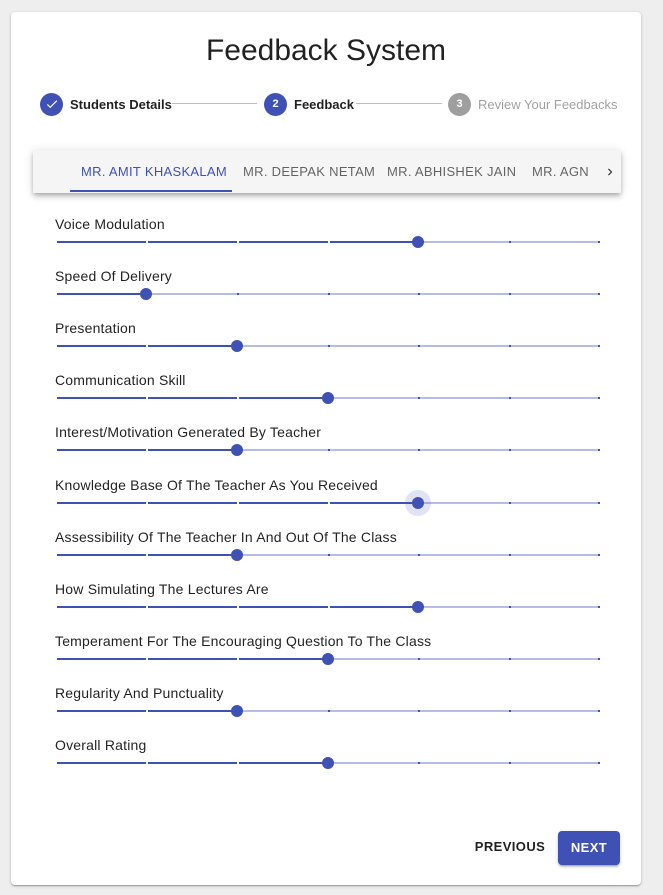 This screenshot has width=663, height=895. Describe the element at coordinates (324, 104) in the screenshot. I see `step-label: Feedback` at that location.